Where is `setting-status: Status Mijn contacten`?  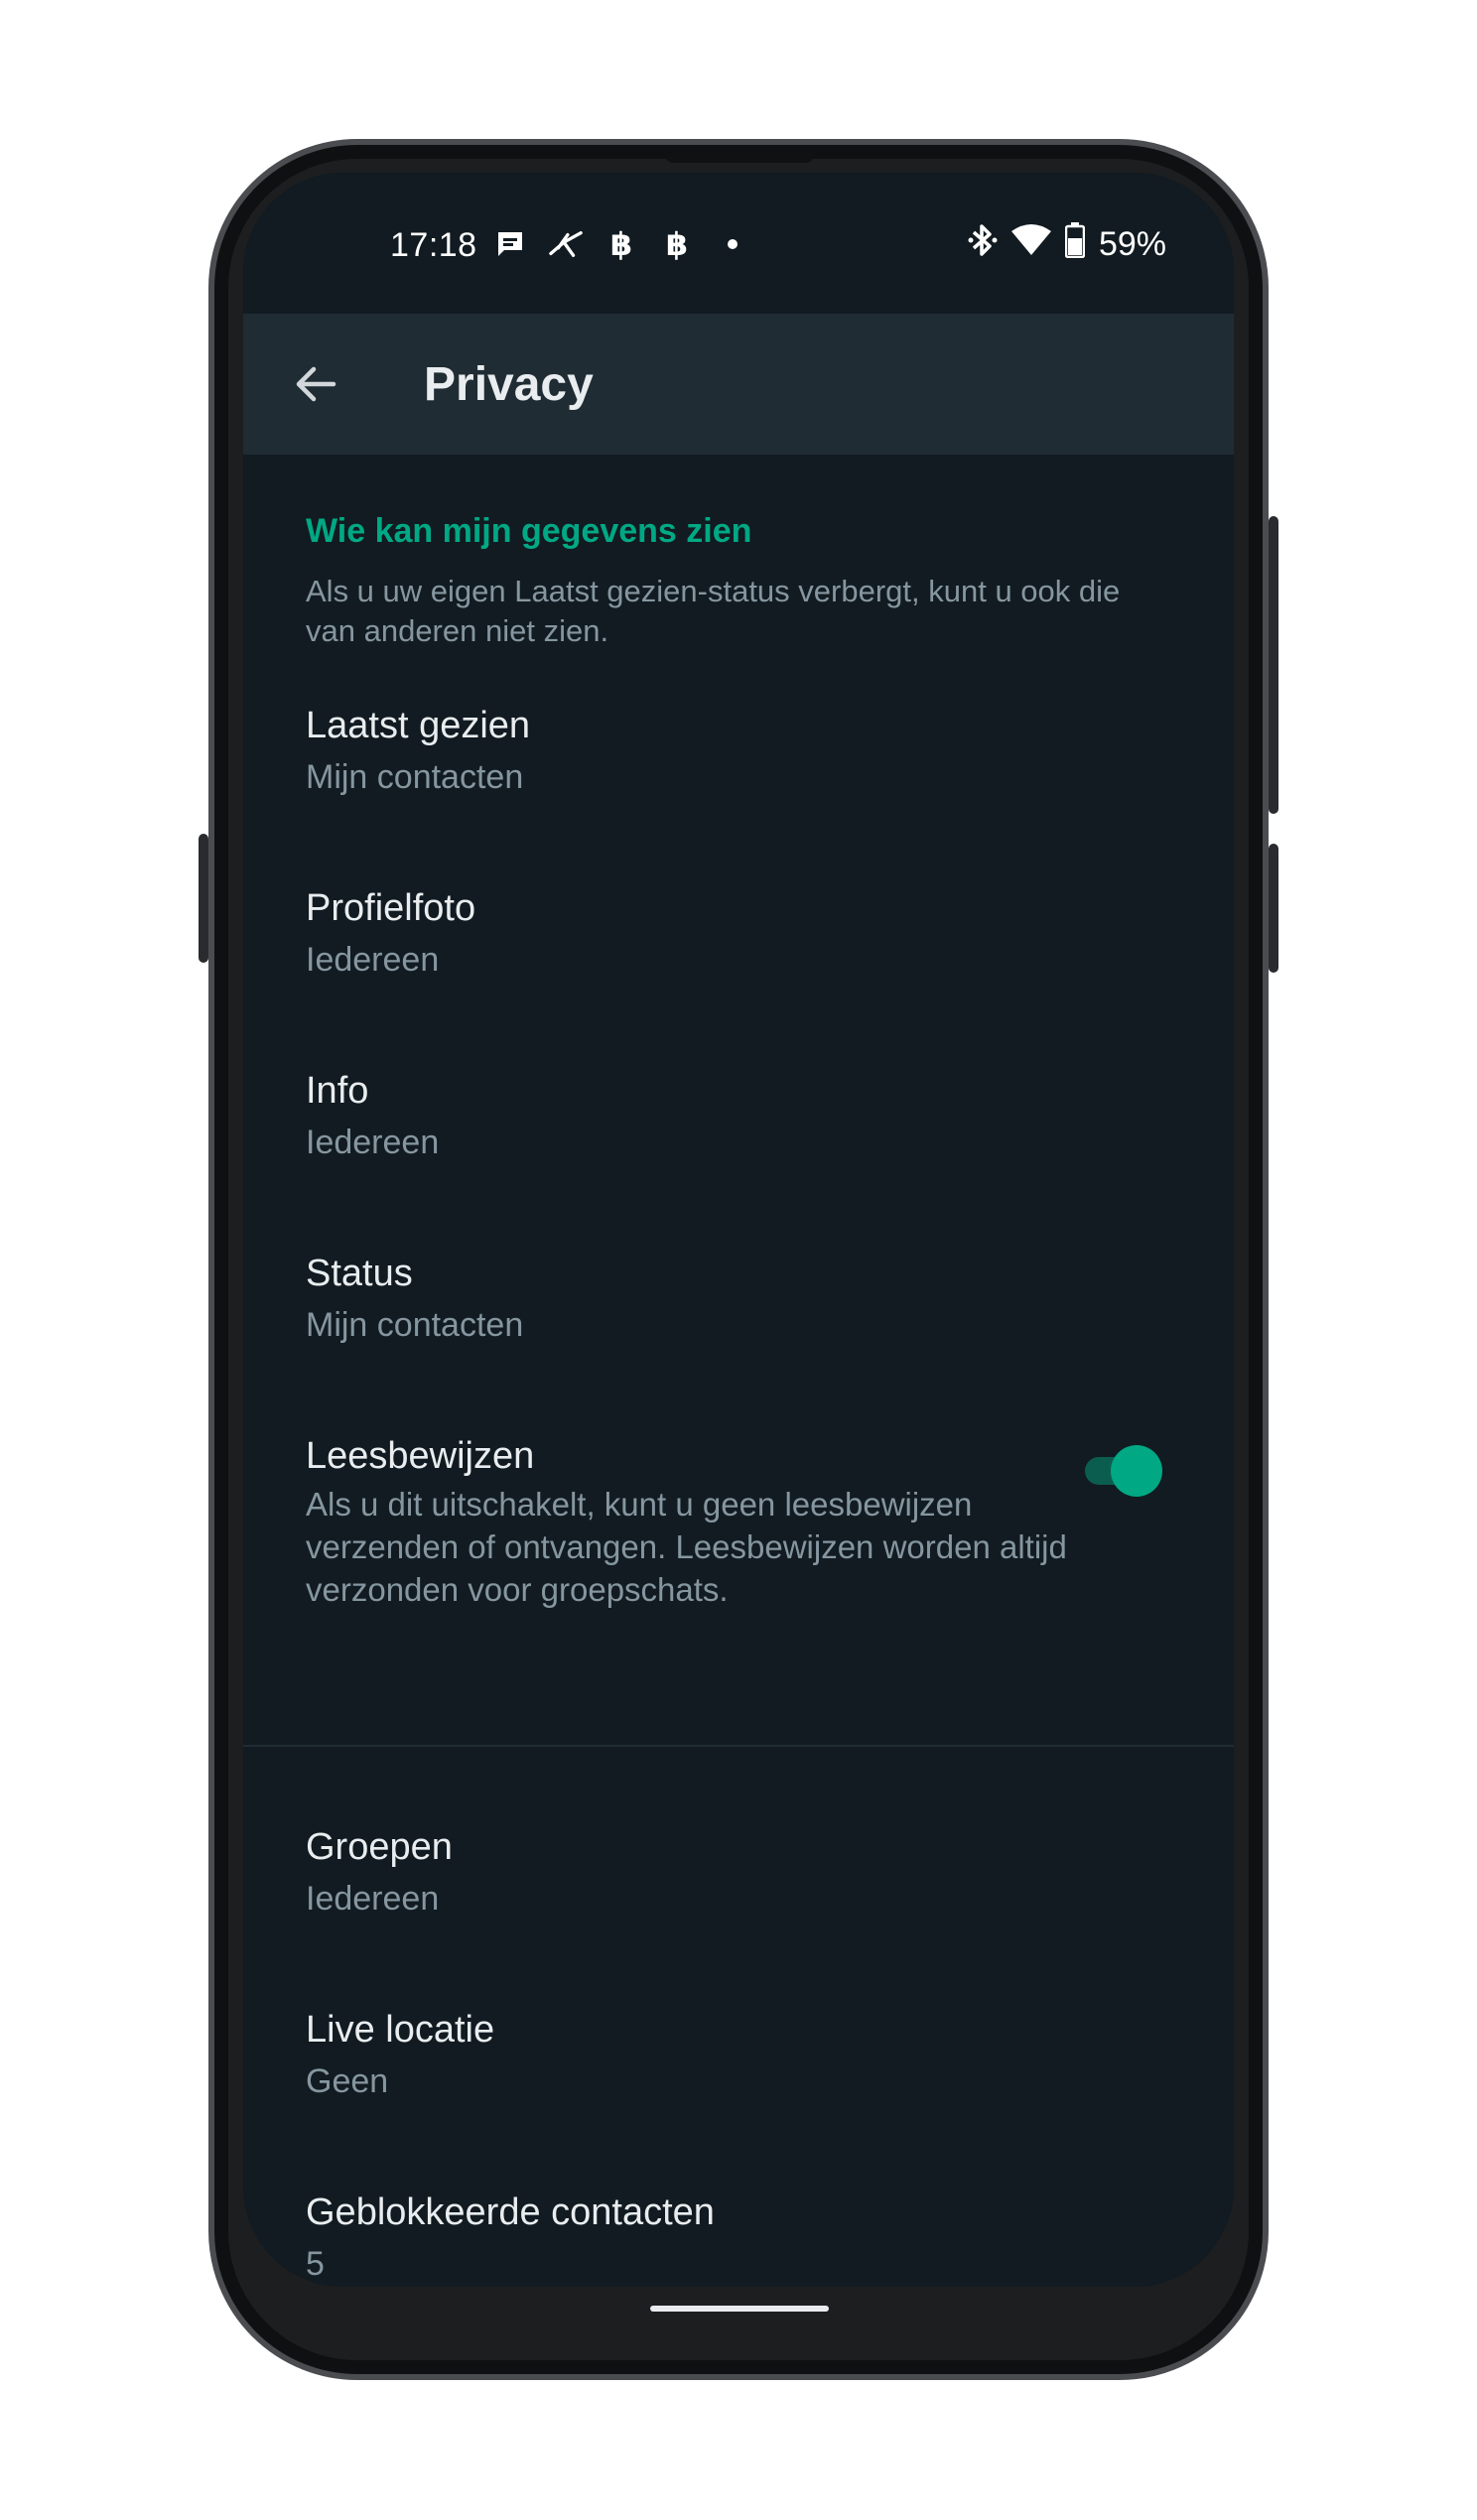
setting-status: Status Mijn contacten is located at coordinates (738, 1298).